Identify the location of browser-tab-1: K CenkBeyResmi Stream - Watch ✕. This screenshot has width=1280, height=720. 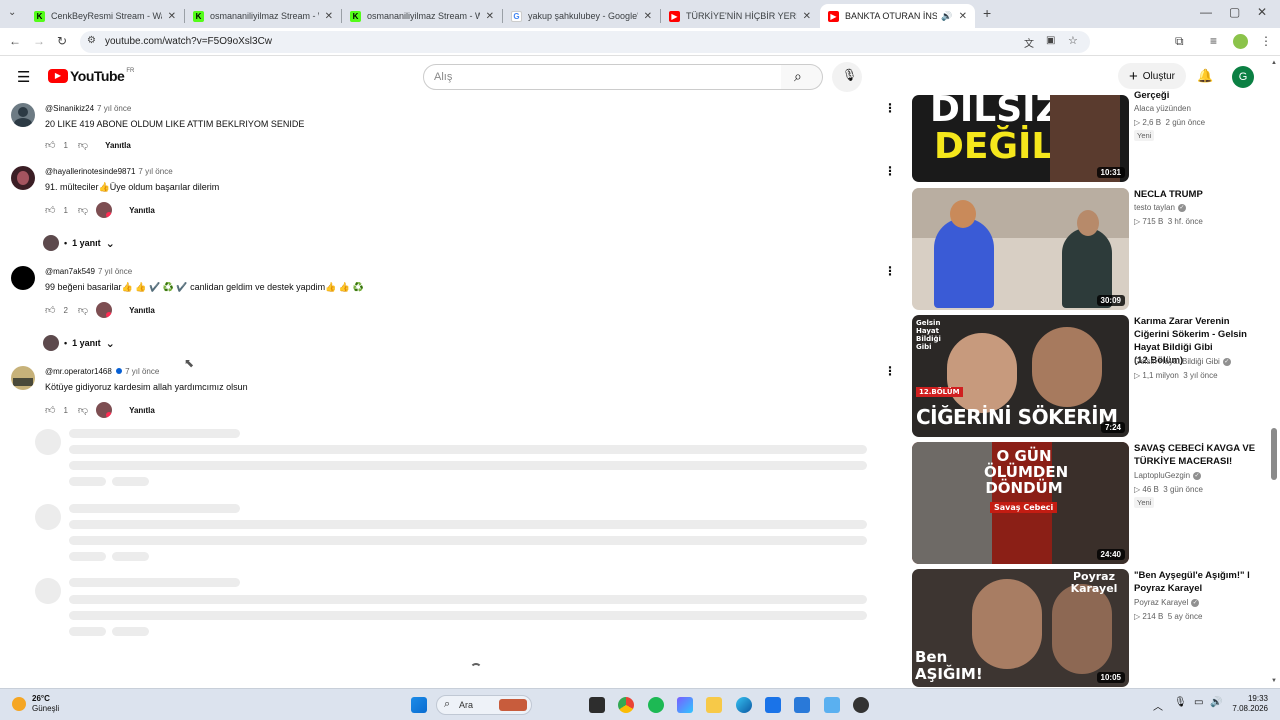
(105, 16).